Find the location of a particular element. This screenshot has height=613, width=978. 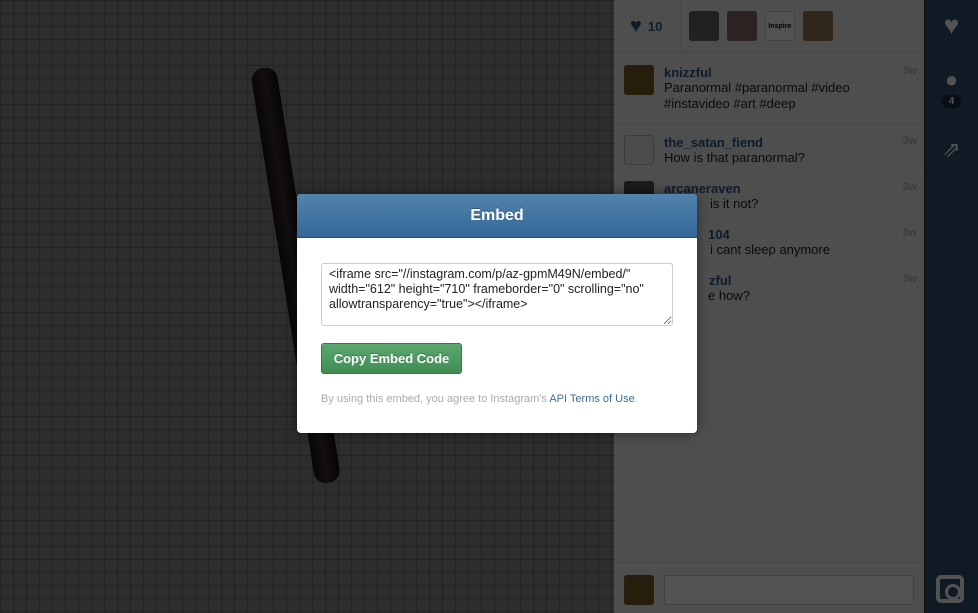

share-button: ⇗ is located at coordinates (951, 150).